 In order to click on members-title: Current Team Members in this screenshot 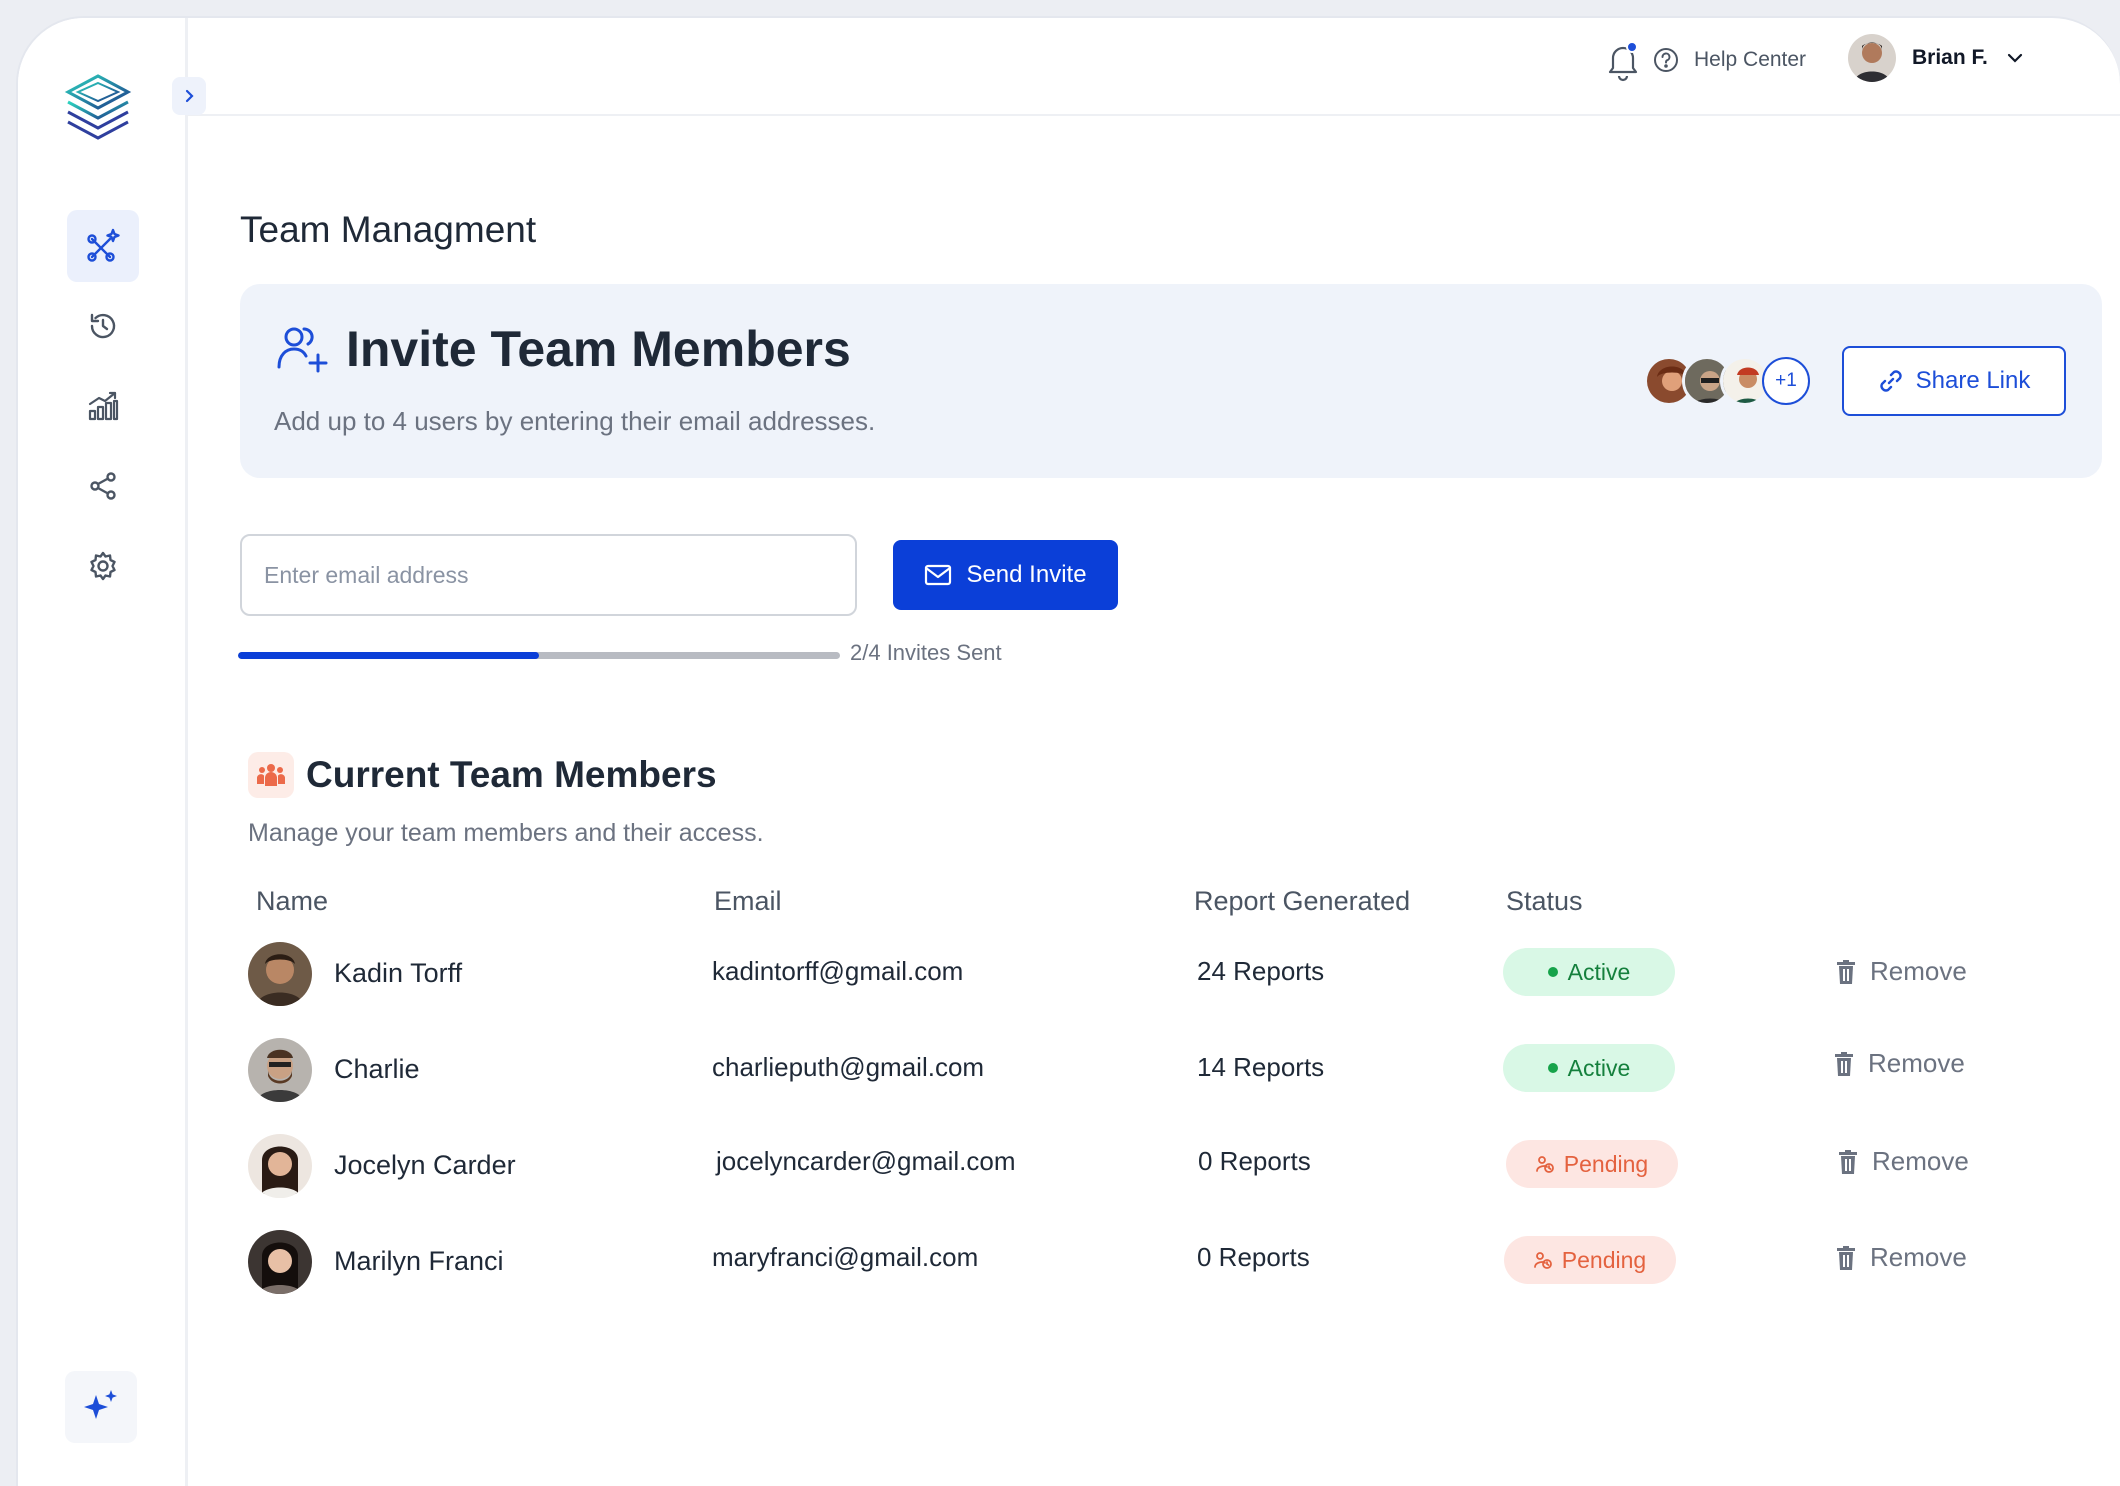, I will do `click(511, 774)`.